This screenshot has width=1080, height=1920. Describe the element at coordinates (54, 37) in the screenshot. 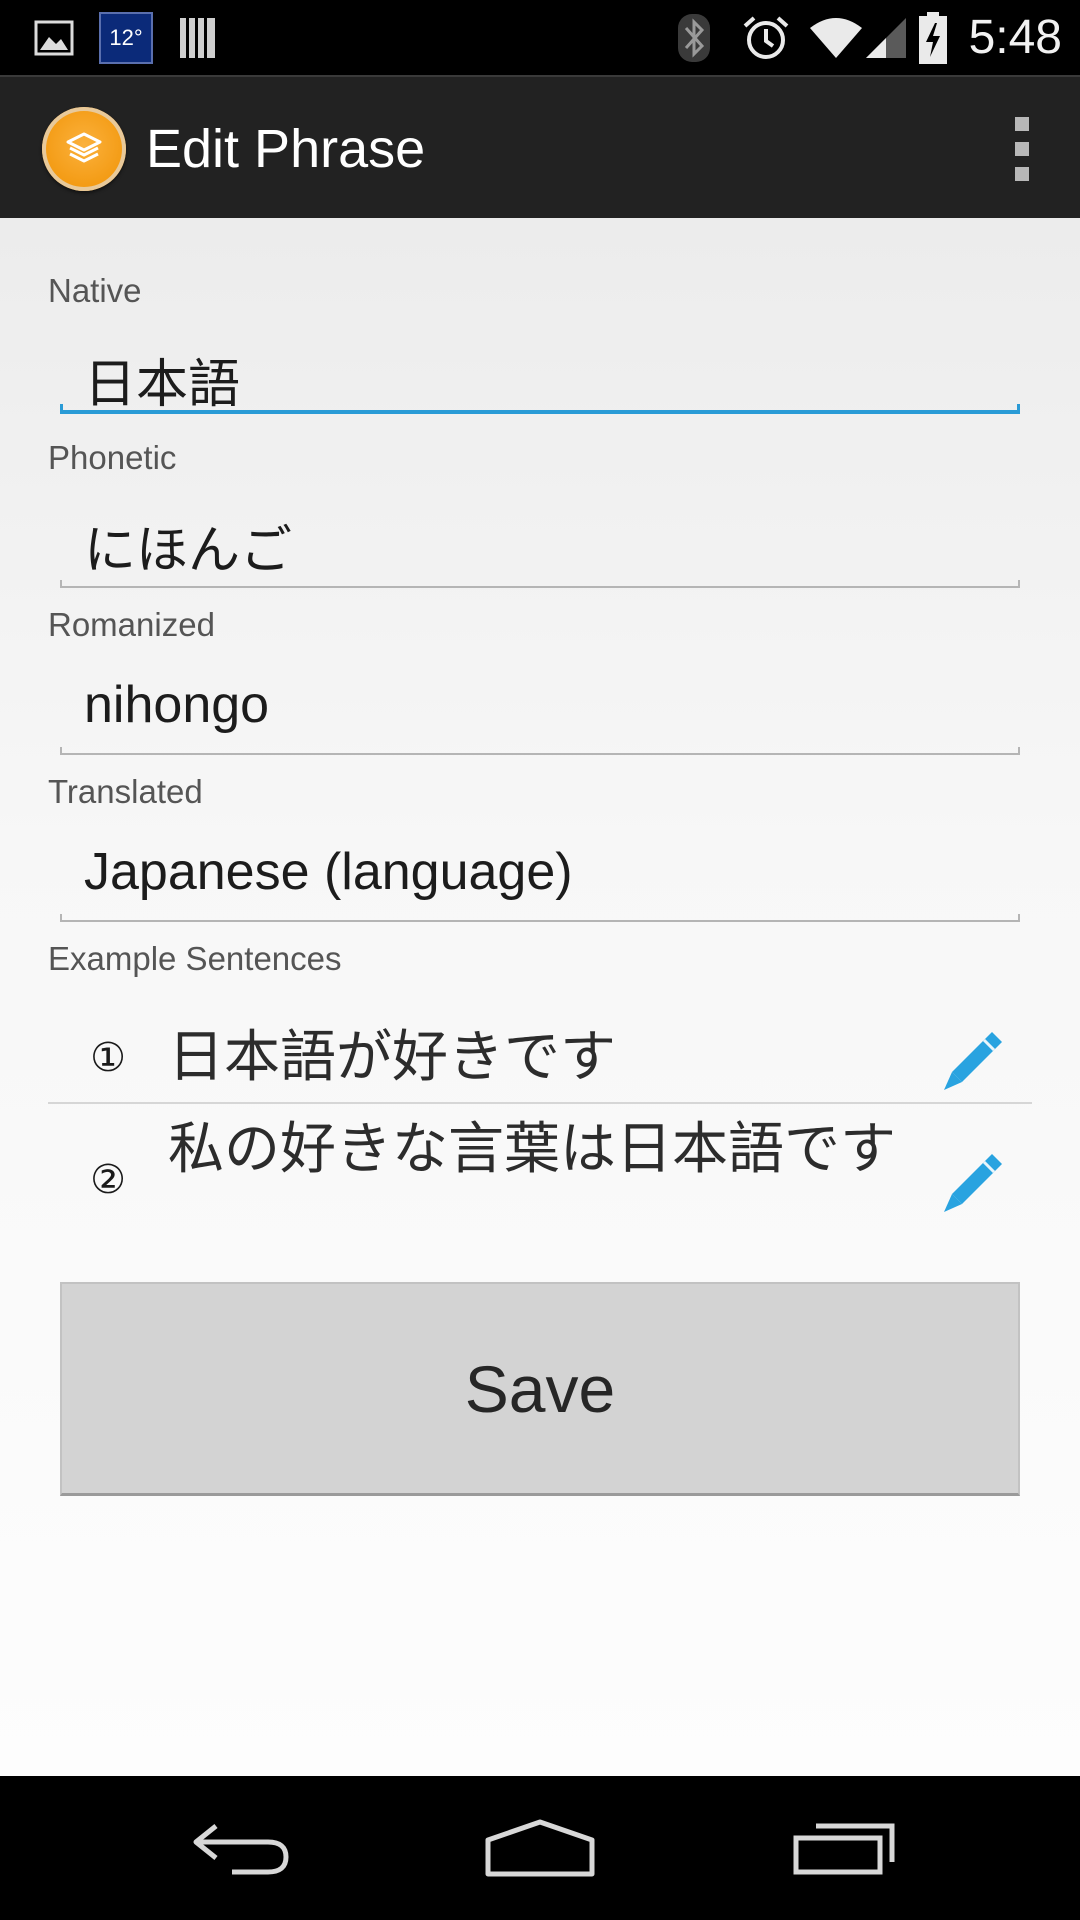

I see `image-icon` at that location.